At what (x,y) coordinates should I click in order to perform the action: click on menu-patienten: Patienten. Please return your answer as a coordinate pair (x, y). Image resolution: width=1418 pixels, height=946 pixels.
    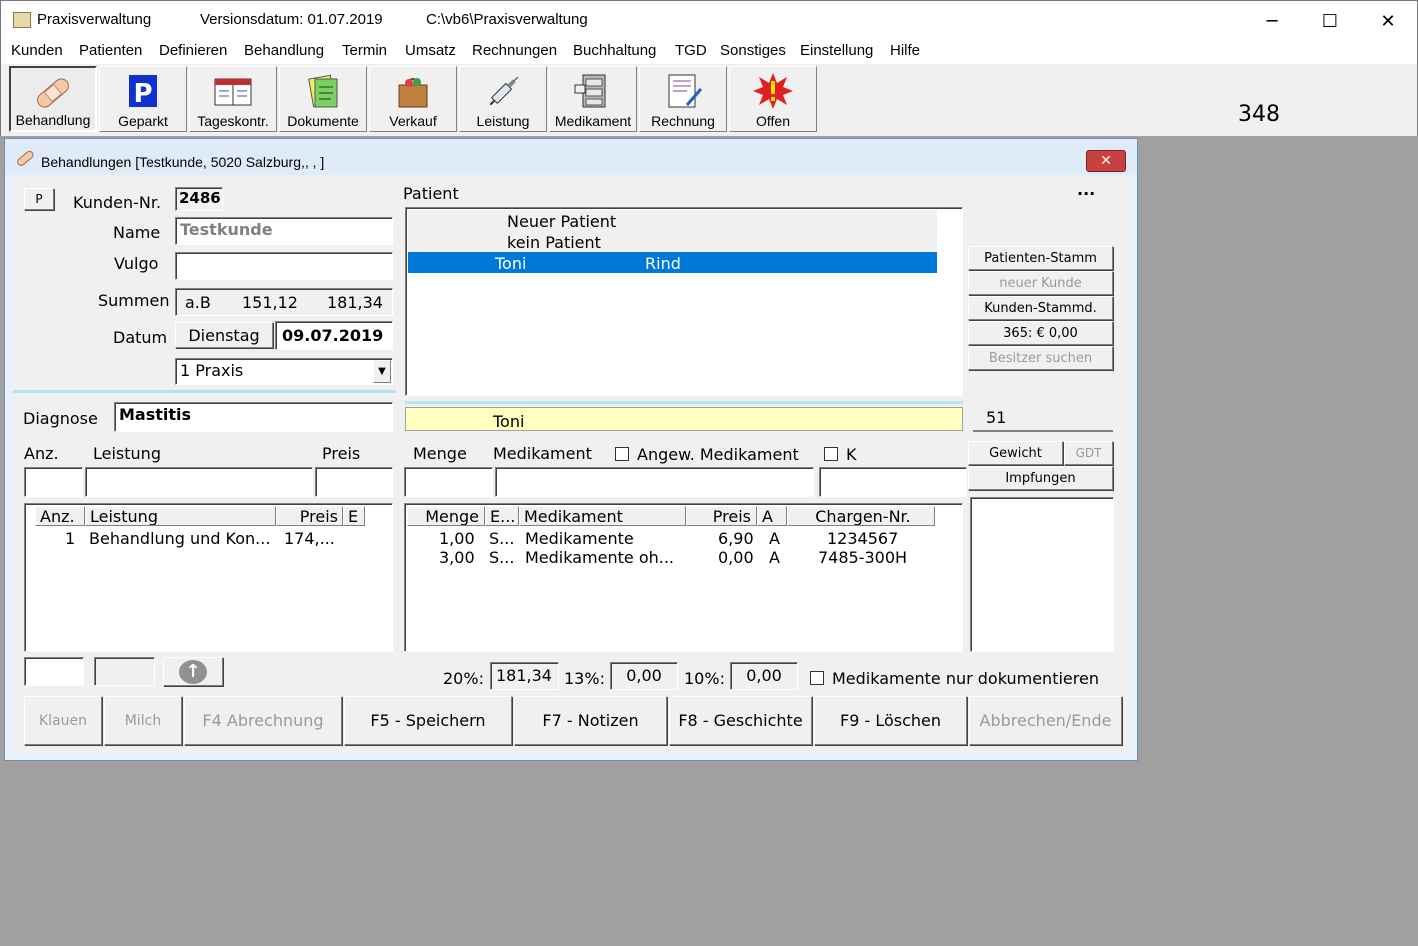
    Looking at the image, I should click on (110, 50).